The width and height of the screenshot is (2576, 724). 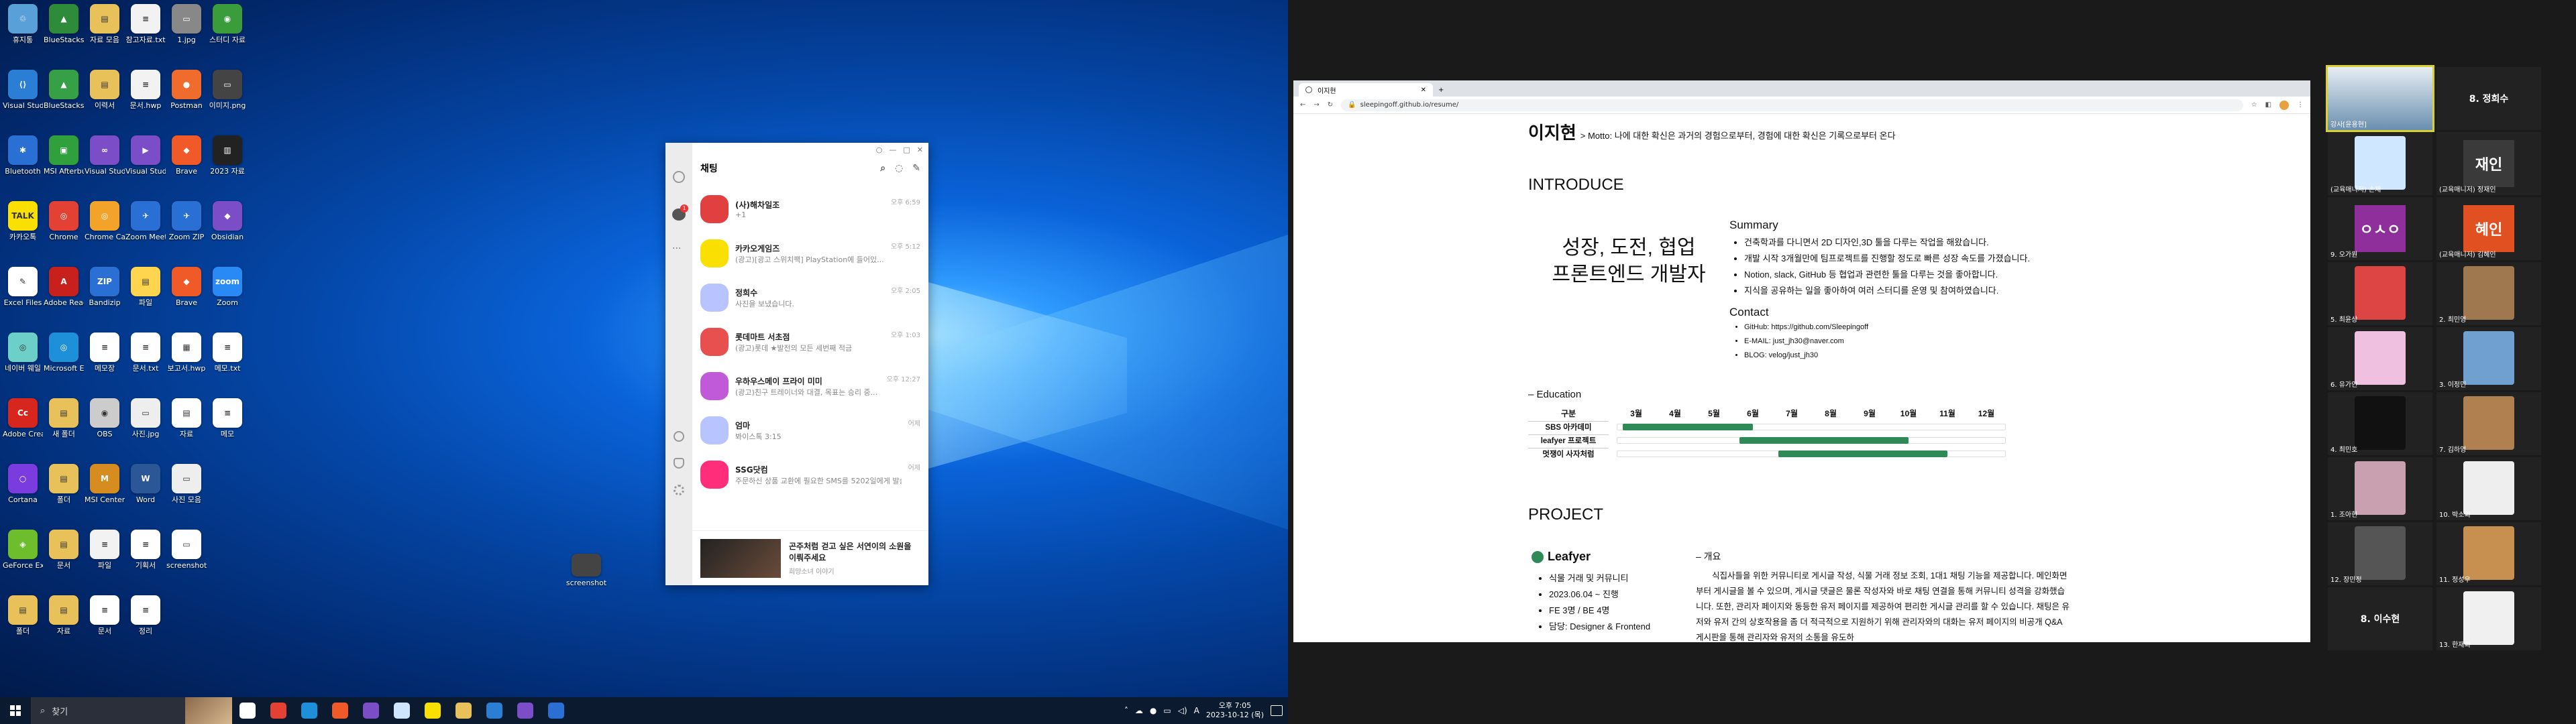 What do you see at coordinates (810, 342) in the screenshot?
I see `chat-item: 롯데마트 서초점 (광고)롯데 ★발전의 모든 세번째 적금 오후 1:03` at bounding box center [810, 342].